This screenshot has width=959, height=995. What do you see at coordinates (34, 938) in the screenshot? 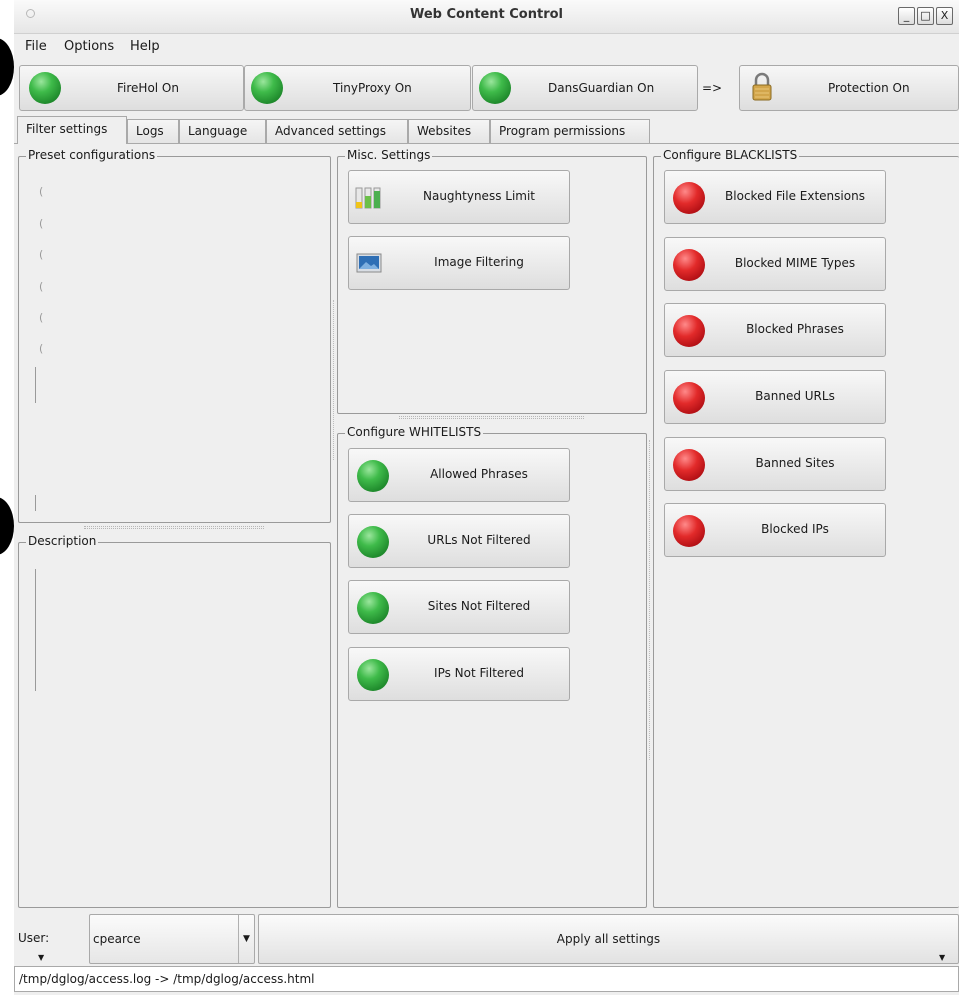
I see `user-label: User:` at bounding box center [34, 938].